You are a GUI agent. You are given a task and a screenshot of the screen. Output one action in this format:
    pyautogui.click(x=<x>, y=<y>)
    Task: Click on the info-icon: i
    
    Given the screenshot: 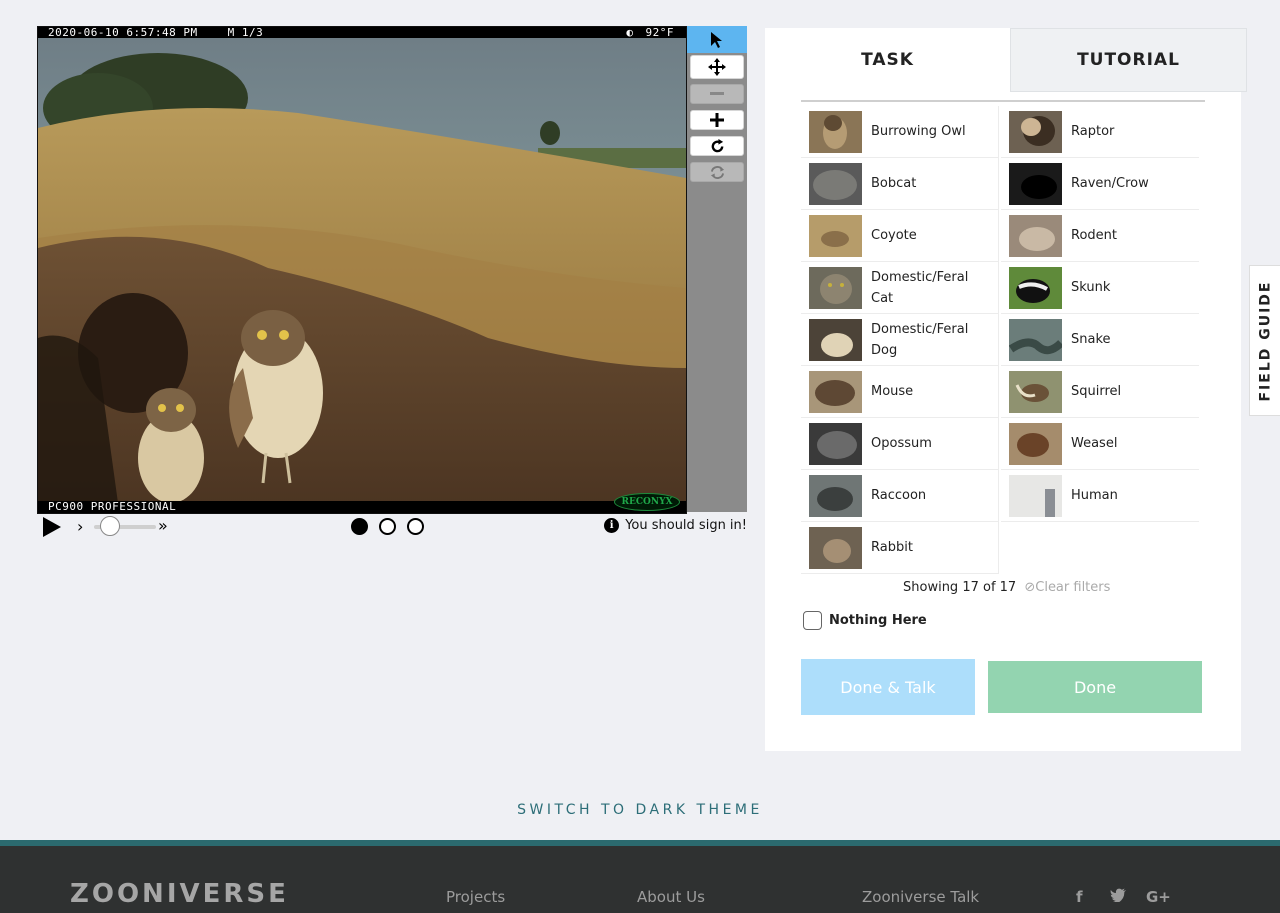 What is the action you would take?
    pyautogui.click(x=612, y=525)
    